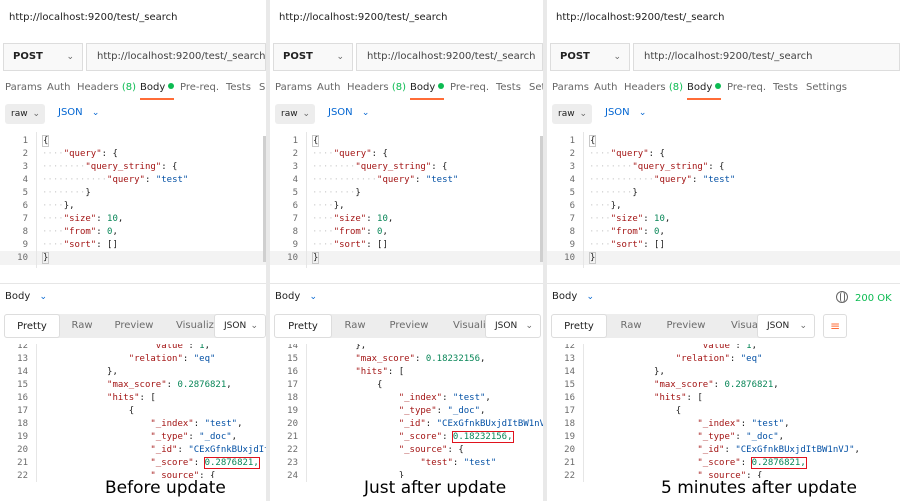 Image resolution: width=900 pixels, height=501 pixels. I want to click on line-number: 6, so click(295, 206).